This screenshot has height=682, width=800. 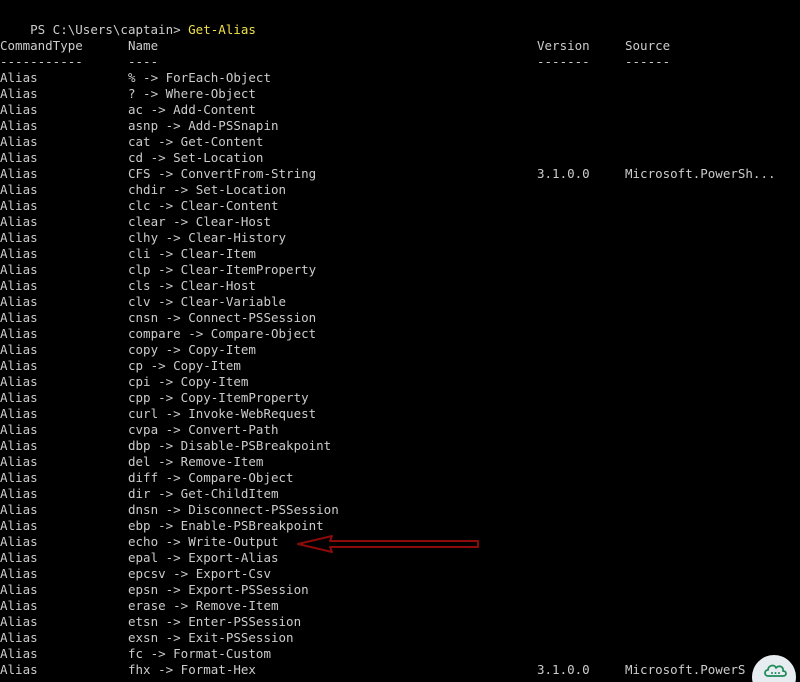 I want to click on table-row: Alias cvpa -> Convert-Path, so click(x=400, y=430).